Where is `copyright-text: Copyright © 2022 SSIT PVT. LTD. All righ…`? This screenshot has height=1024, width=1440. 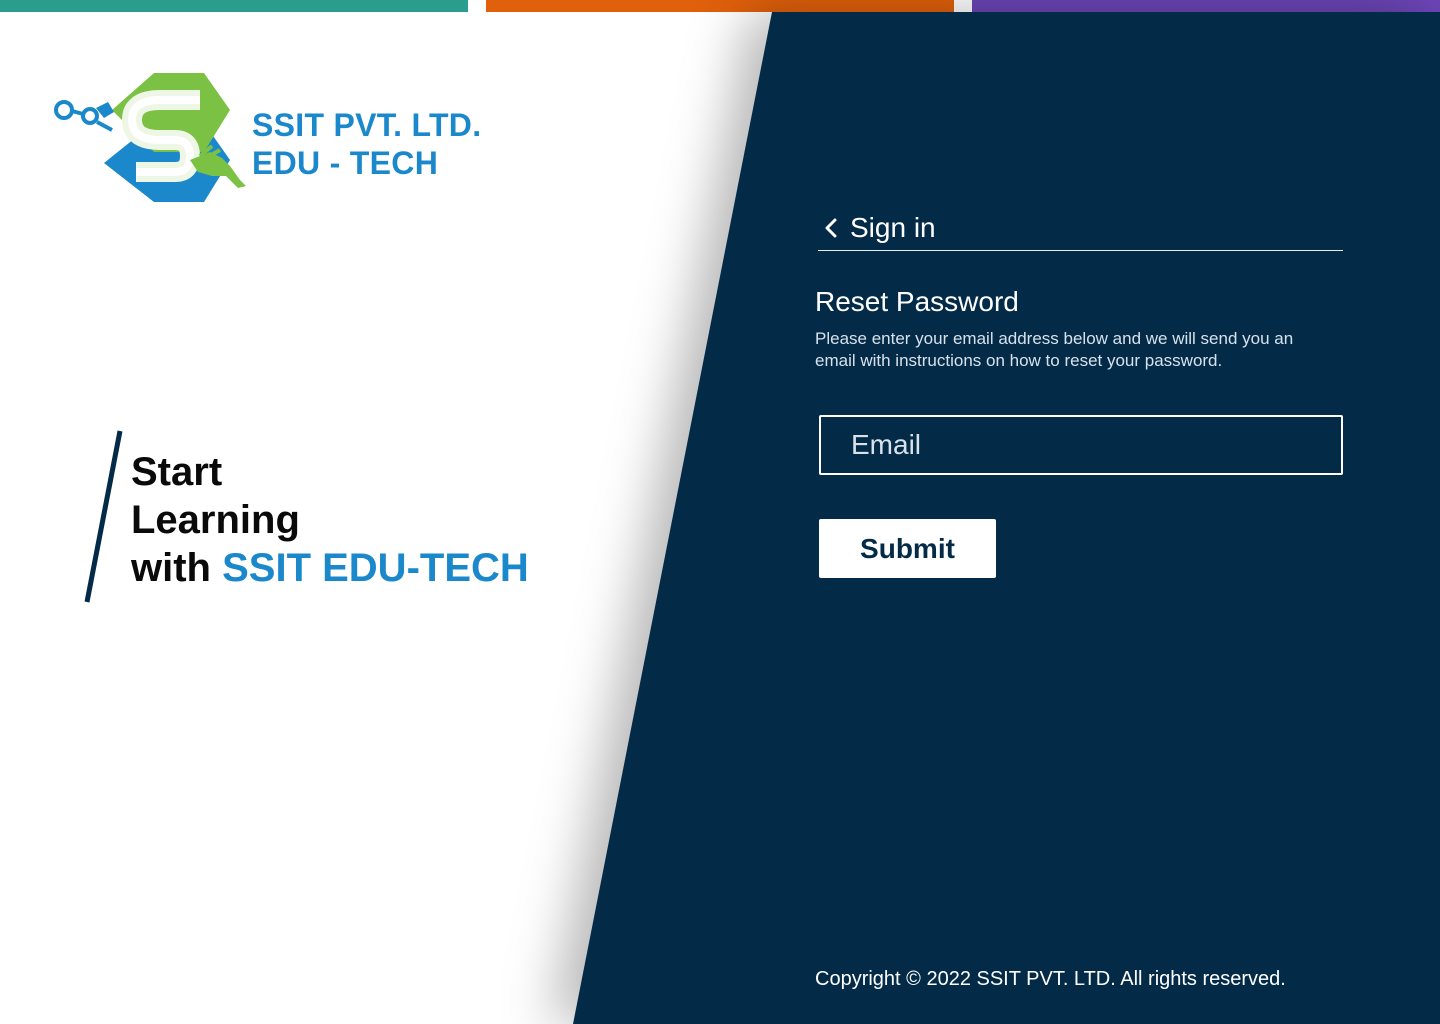
copyright-text: Copyright © 2022 SSIT PVT. LTD. All righ… is located at coordinates (1050, 979).